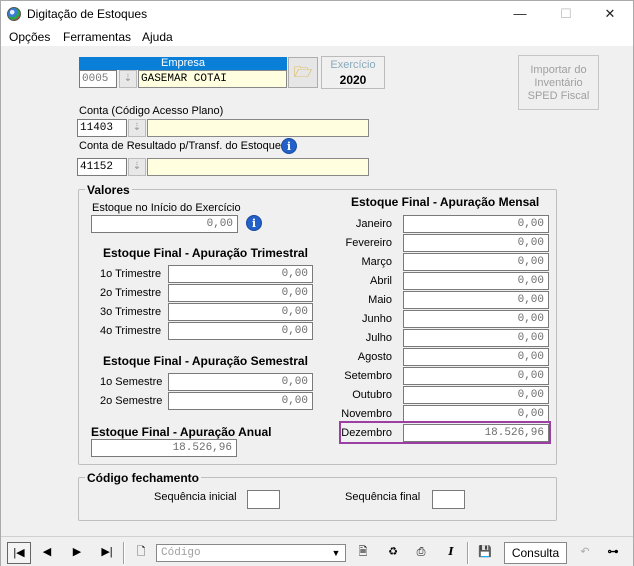 Image resolution: width=634 pixels, height=566 pixels. I want to click on prev-record-icon: ◀, so click(47, 553).